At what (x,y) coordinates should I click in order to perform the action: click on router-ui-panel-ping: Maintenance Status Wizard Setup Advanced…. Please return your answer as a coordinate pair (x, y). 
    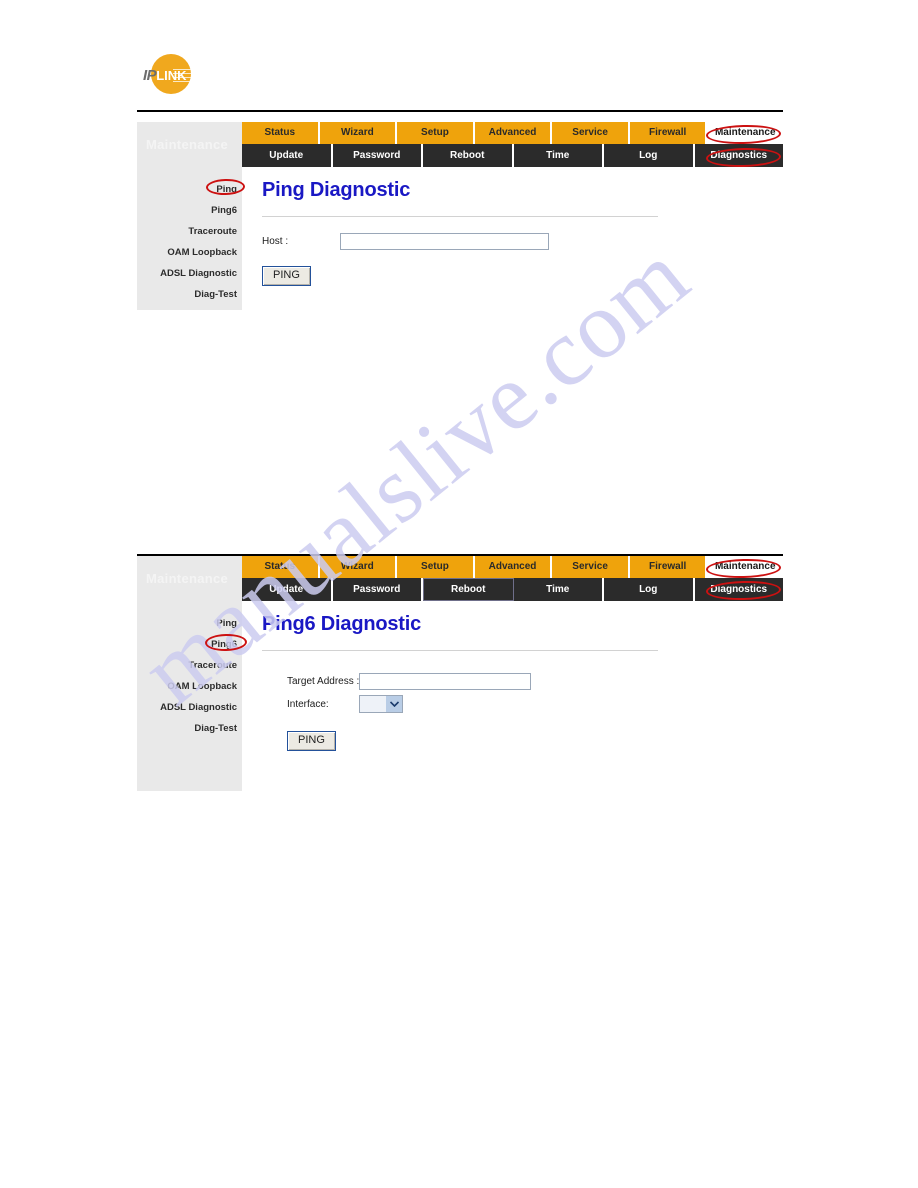
    Looking at the image, I should click on (460, 216).